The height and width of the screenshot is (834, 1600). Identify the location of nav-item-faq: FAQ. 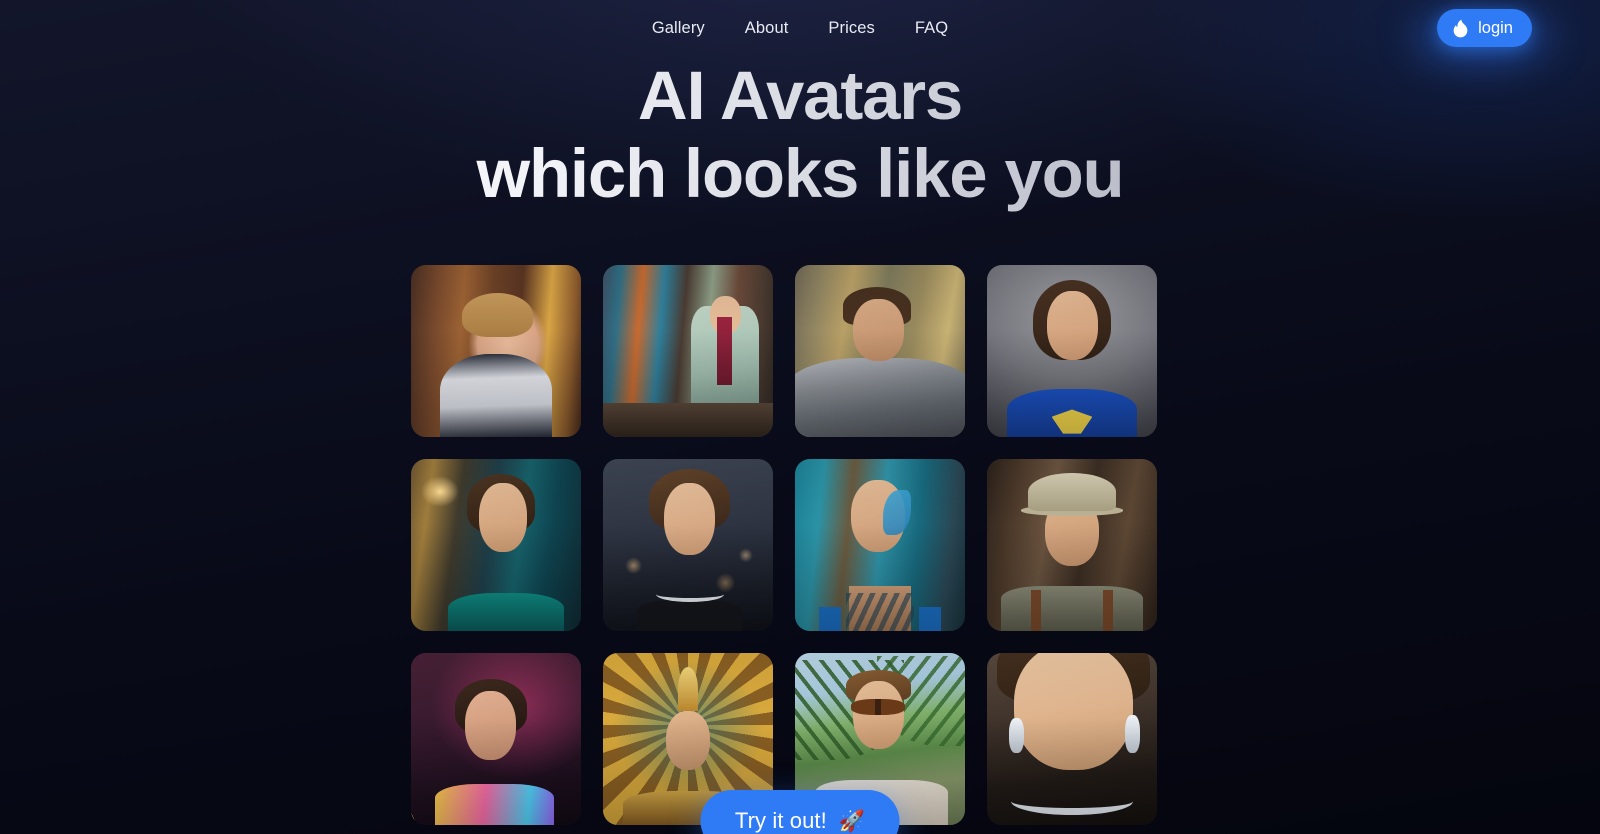
(931, 28).